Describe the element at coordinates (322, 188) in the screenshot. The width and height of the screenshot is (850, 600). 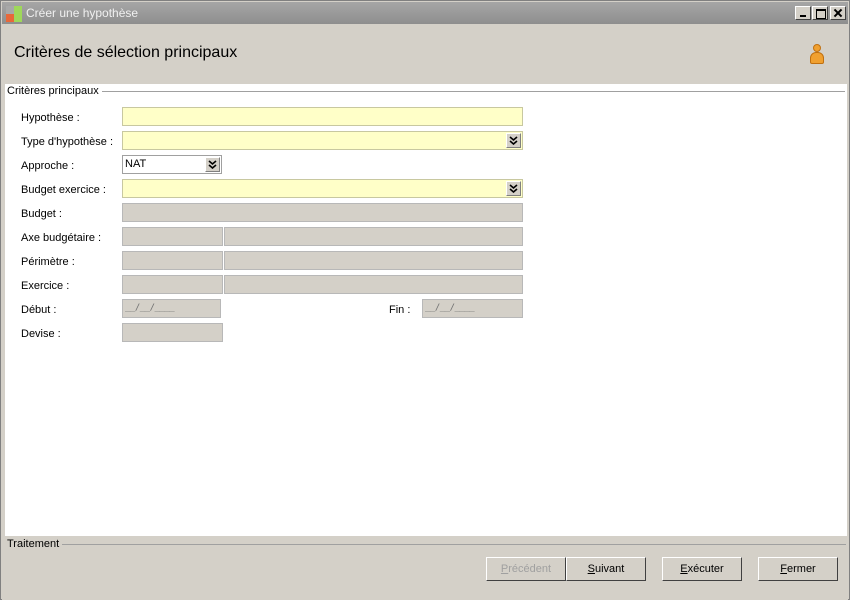
I see `budget-exercice-select` at that location.